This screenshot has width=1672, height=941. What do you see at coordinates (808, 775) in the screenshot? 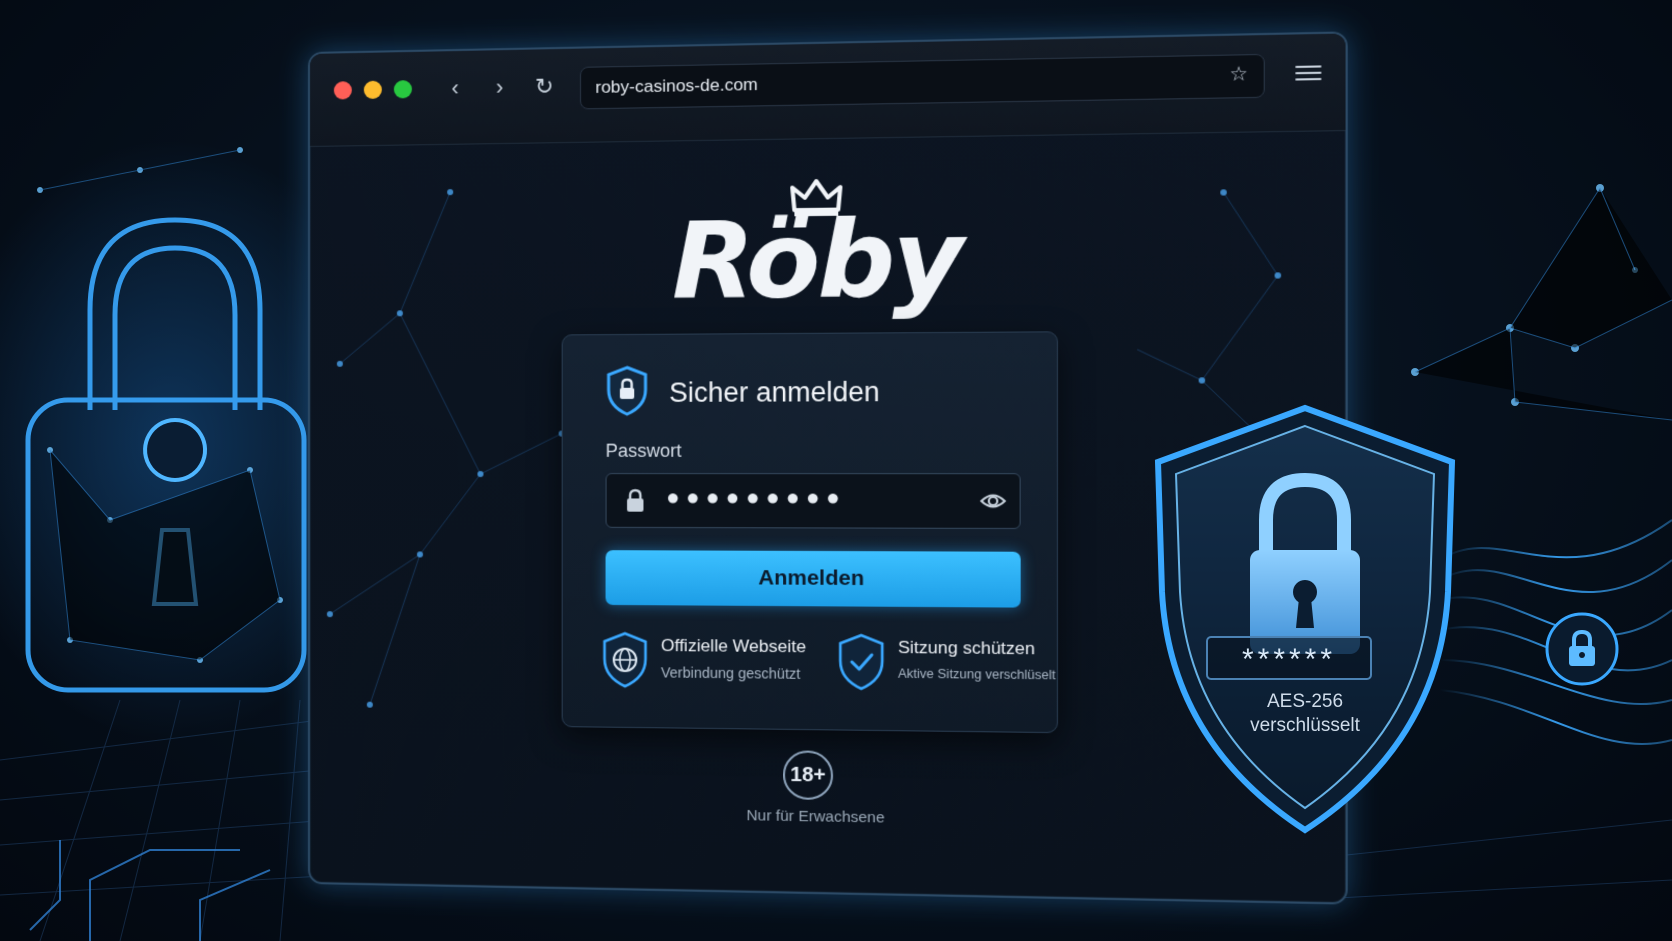
I see `age-badge: 18+` at bounding box center [808, 775].